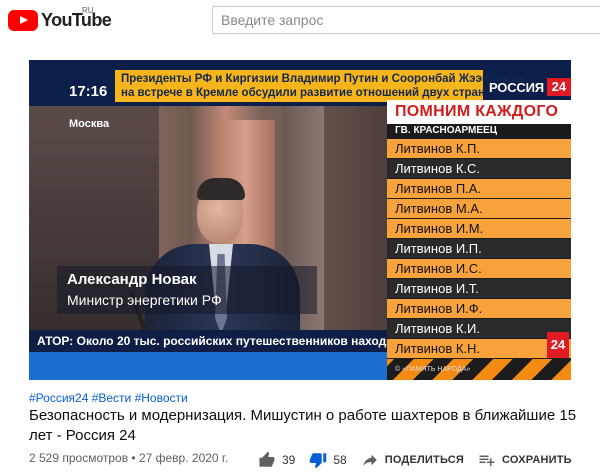 Image resolution: width=600 pixels, height=476 pixels. I want to click on channel-corner-badge: 24, so click(558, 345).